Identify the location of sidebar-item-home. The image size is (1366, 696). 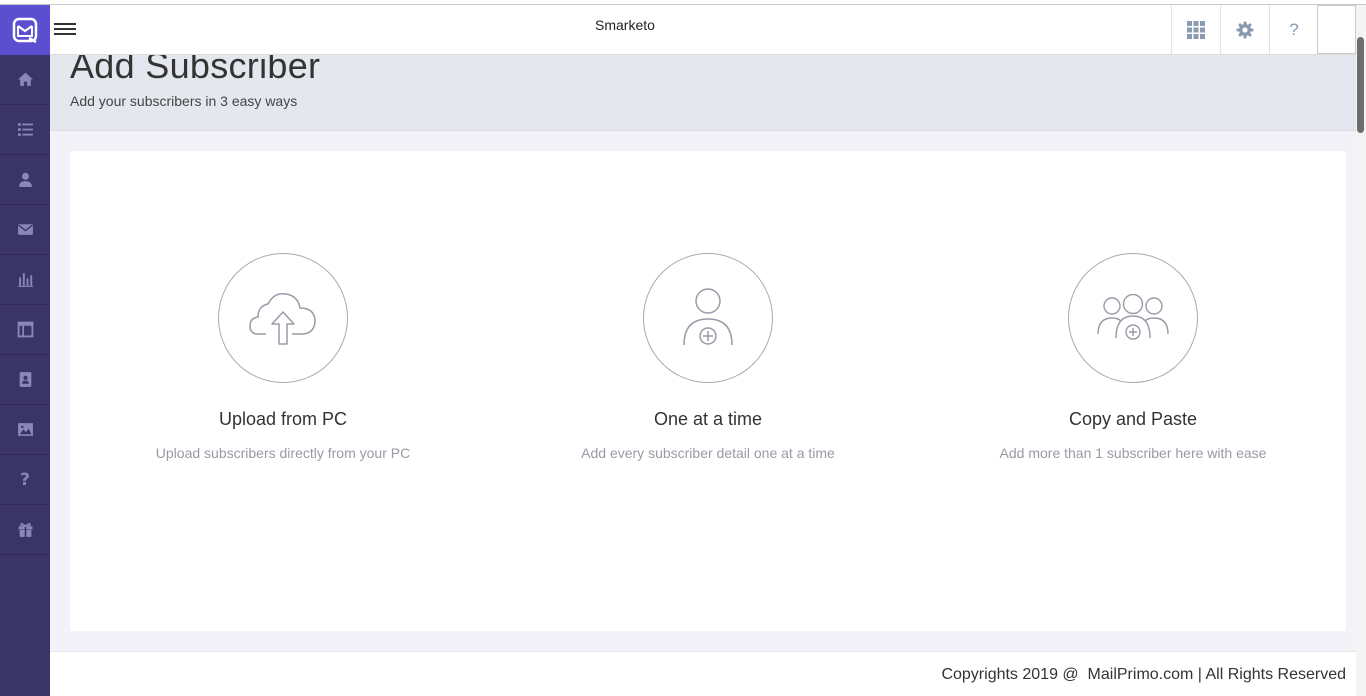
(25, 80).